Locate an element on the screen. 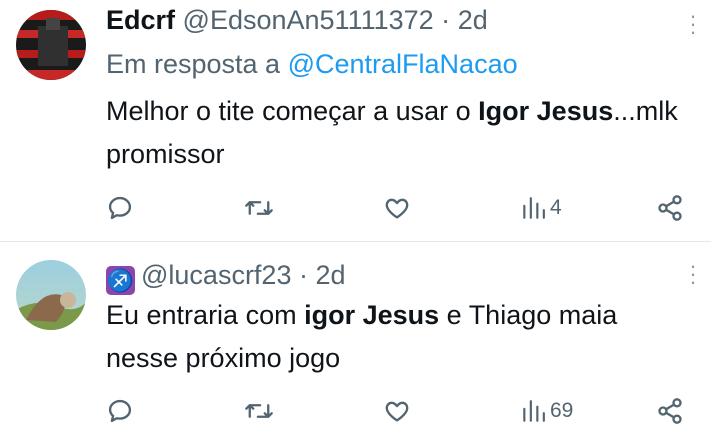 The image size is (711, 435). views-count: 4 is located at coordinates (556, 207).